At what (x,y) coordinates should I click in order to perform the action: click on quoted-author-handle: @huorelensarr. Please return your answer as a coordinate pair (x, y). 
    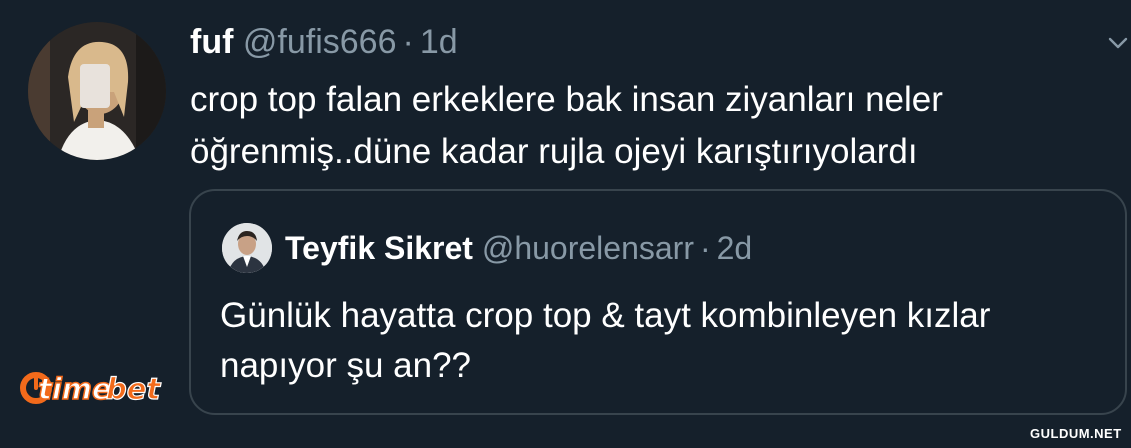
    Looking at the image, I should click on (587, 248).